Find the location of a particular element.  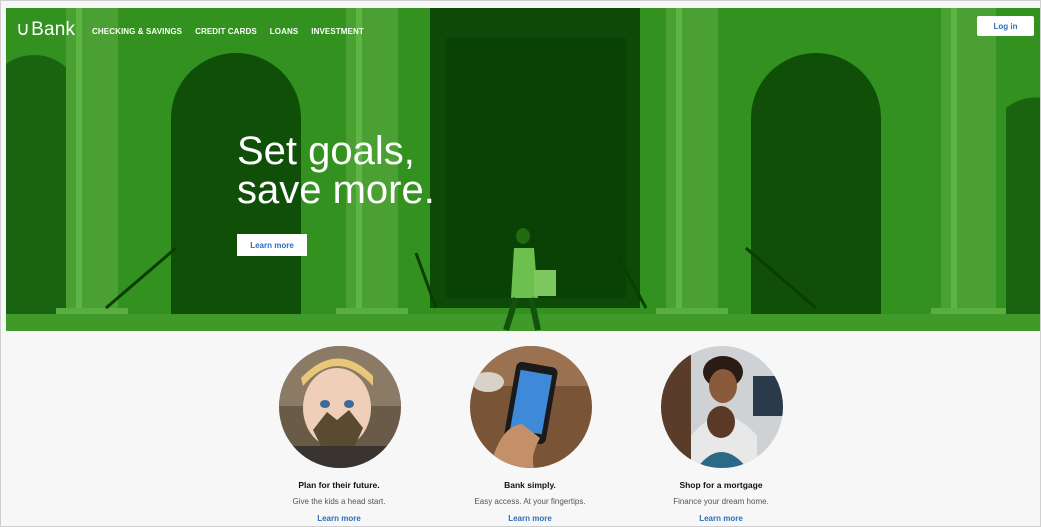

smiling-couple-photo is located at coordinates (722, 407).